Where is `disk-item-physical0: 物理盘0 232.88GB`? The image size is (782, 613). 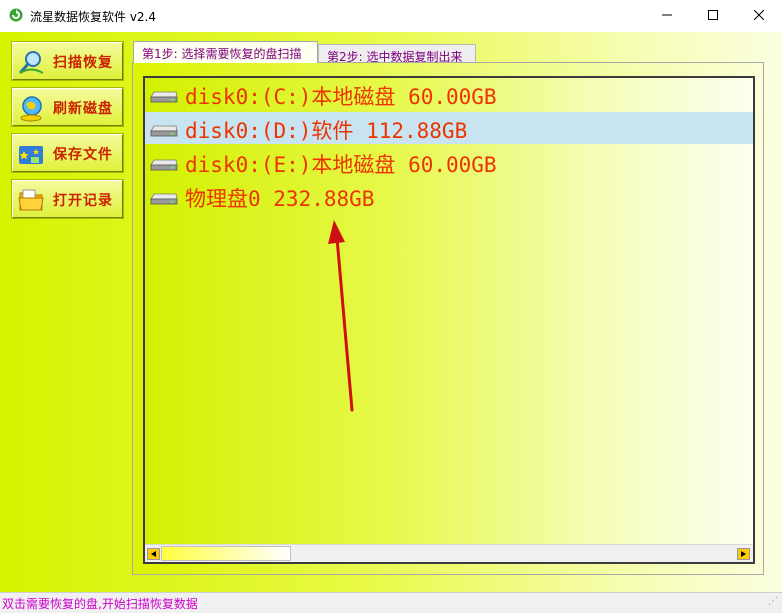
disk-item-physical0: 物理盘0 232.88GB is located at coordinates (449, 196).